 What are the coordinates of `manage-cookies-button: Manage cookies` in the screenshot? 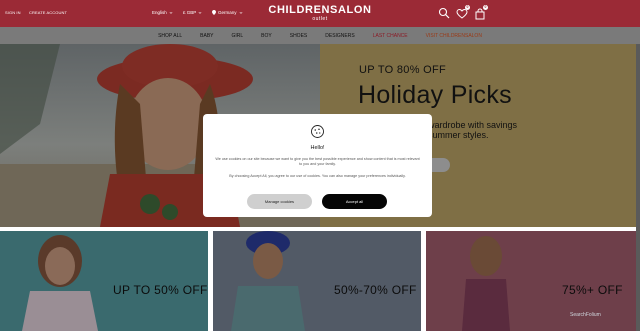 It's located at (279, 201).